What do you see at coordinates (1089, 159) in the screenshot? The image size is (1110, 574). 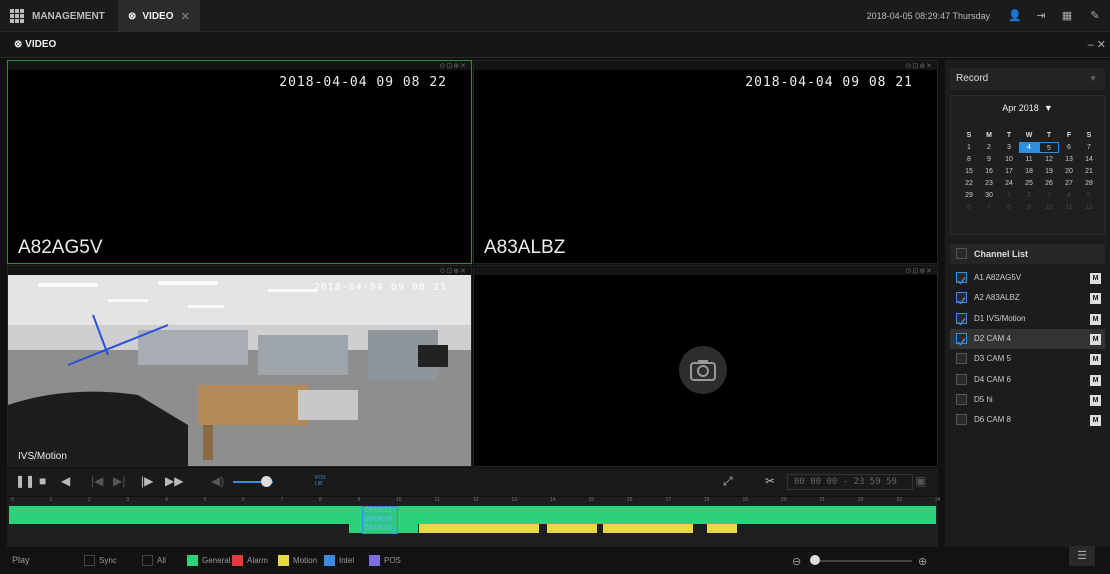 I see `calendar-day: 14` at bounding box center [1089, 159].